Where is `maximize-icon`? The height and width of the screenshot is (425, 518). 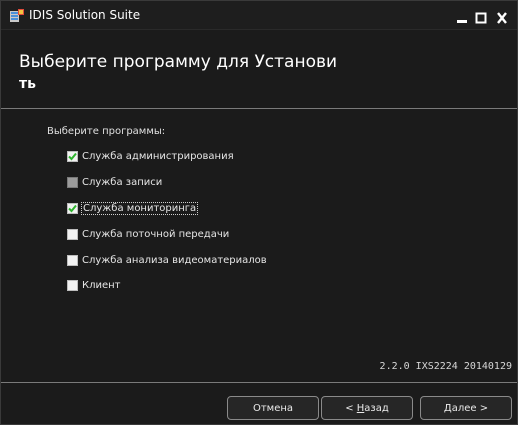 maximize-icon is located at coordinates (481, 16).